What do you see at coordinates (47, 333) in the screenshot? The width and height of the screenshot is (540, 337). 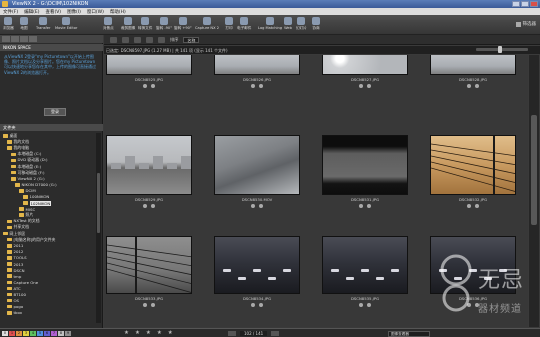 I see `label-button-6: 6` at bounding box center [47, 333].